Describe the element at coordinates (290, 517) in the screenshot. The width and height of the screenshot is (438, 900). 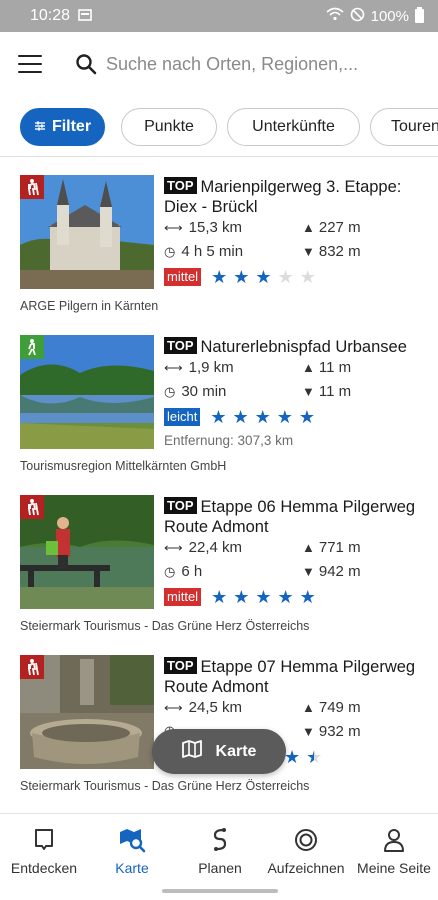
I see `tour-title-text: Etappe 06 Hemma Pilgerweg Route Admont` at that location.